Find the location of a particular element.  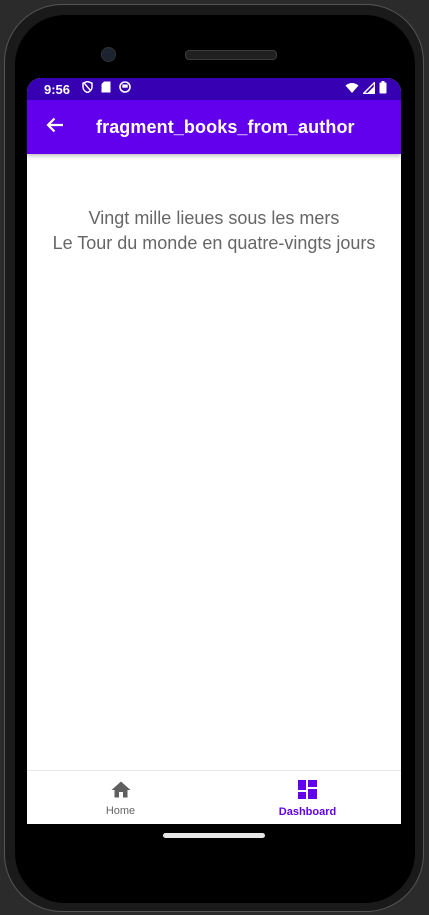

nav-item-home: Home is located at coordinates (120, 797).